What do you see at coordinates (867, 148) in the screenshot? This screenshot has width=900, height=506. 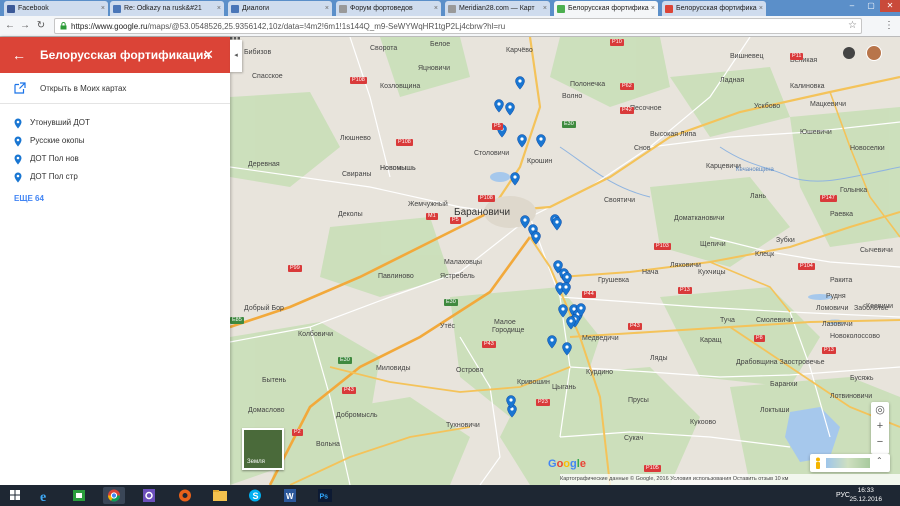 I see `map-place-label: Новоселки` at bounding box center [867, 148].